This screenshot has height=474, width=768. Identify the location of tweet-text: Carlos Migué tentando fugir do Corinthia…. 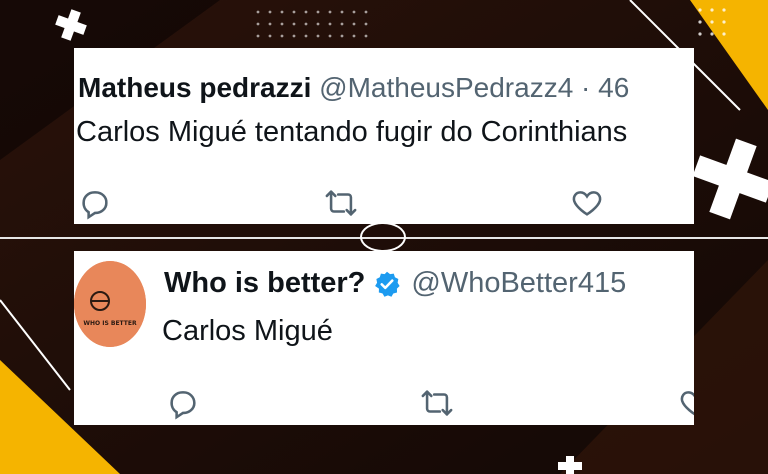
(352, 132).